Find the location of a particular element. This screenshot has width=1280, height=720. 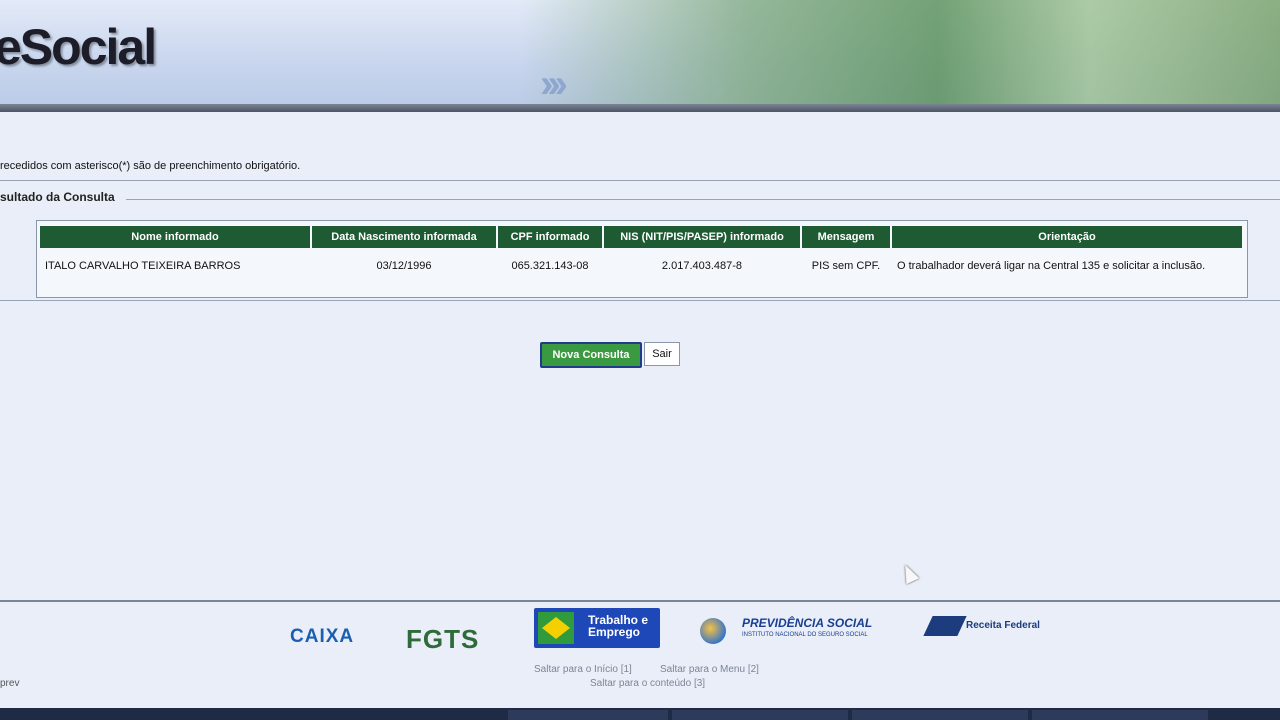

mte-line2: Emprego is located at coordinates (614, 632).